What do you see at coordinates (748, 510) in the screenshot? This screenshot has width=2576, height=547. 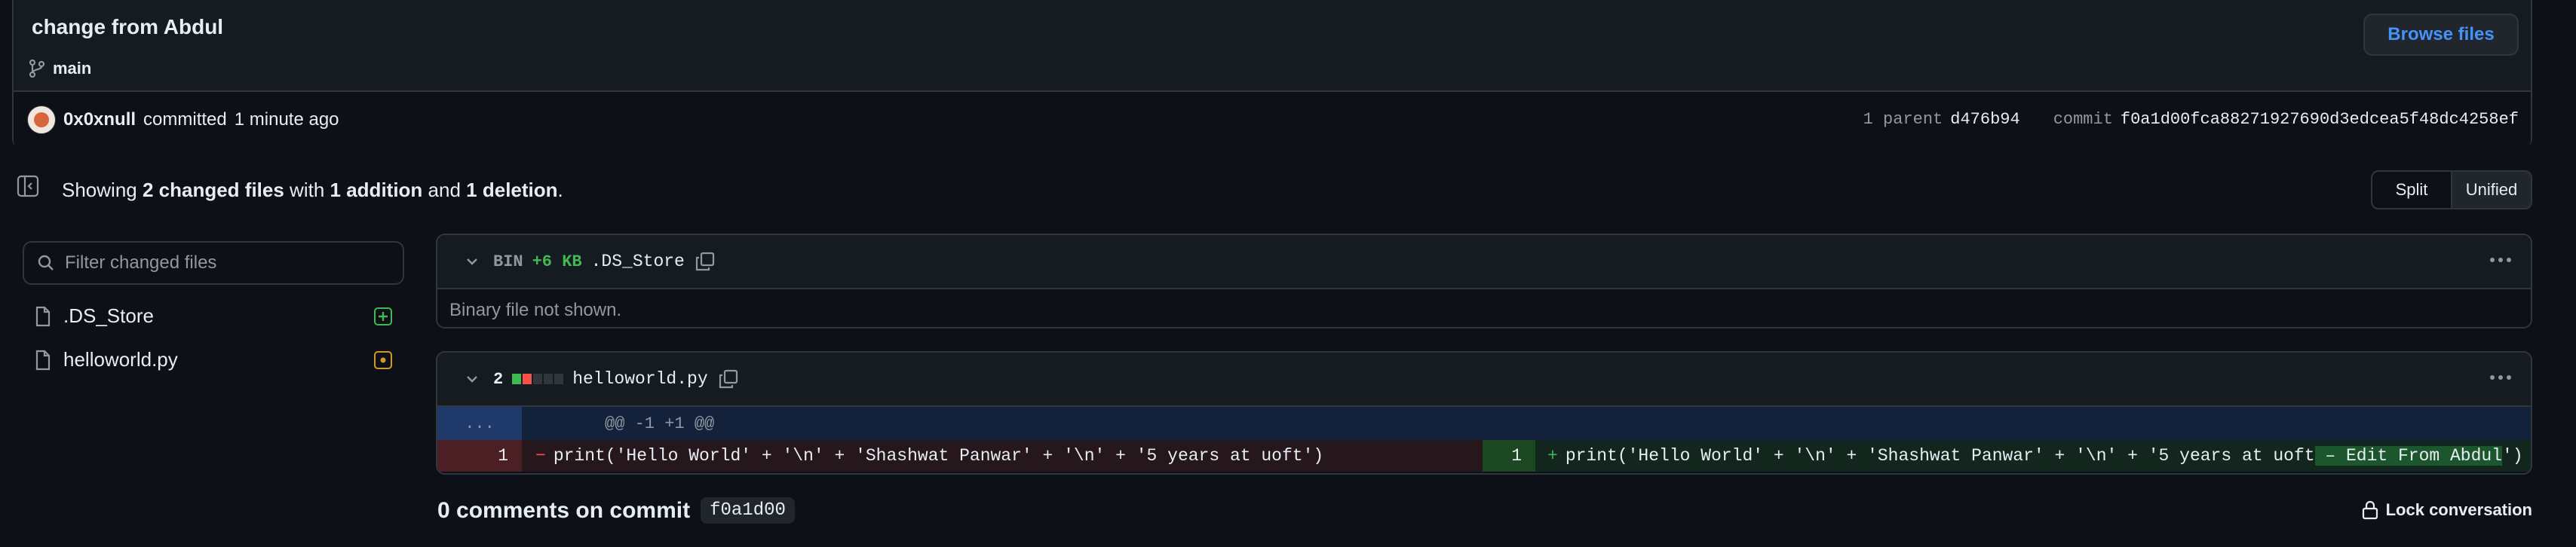 I see `commit-sha-chip: f0a1d00` at bounding box center [748, 510].